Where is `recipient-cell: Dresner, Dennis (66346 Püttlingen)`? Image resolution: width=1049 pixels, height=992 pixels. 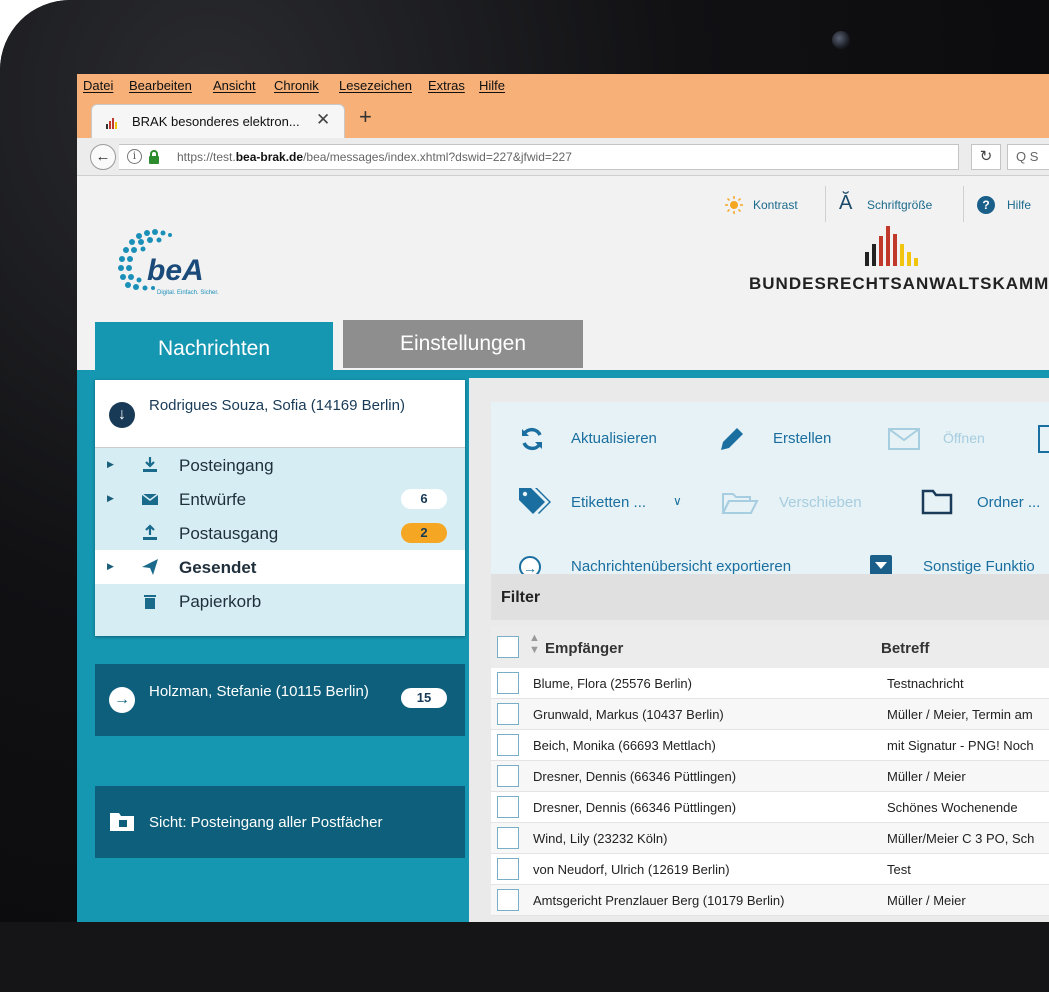 recipient-cell: Dresner, Dennis (66346 Püttlingen) is located at coordinates (635, 807).